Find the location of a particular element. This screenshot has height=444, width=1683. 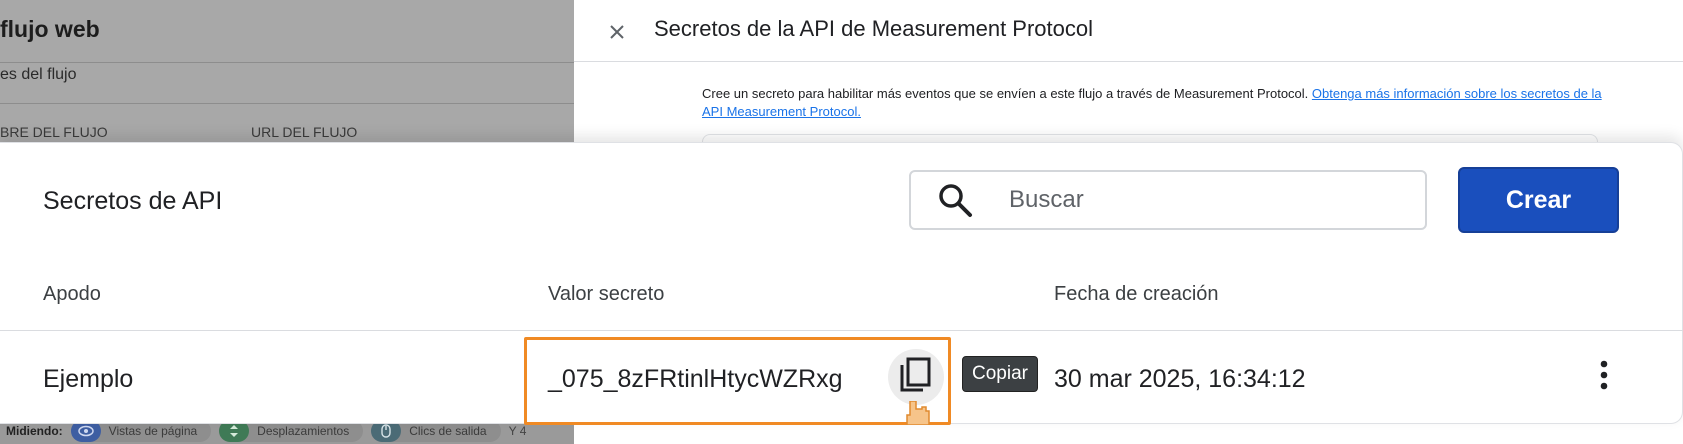

card-title: Secretos de API is located at coordinates (133, 201).